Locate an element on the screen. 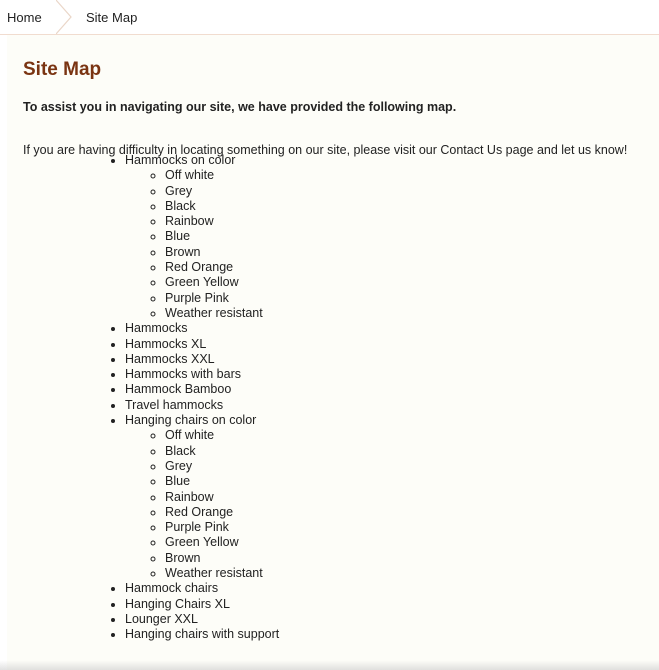 The height and width of the screenshot is (670, 659). breadcrumb: Home Site Map is located at coordinates (329, 17).